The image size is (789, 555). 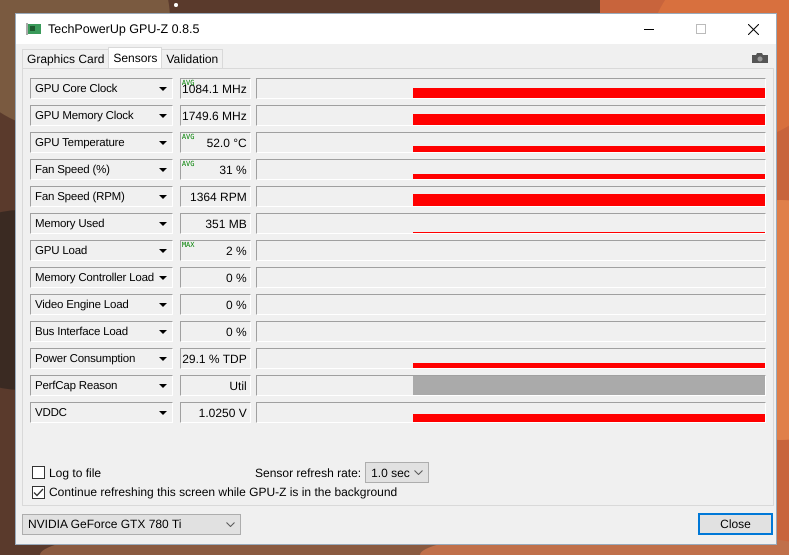 I want to click on refresh-rate-label: Sensor refresh rate:, so click(x=308, y=473).